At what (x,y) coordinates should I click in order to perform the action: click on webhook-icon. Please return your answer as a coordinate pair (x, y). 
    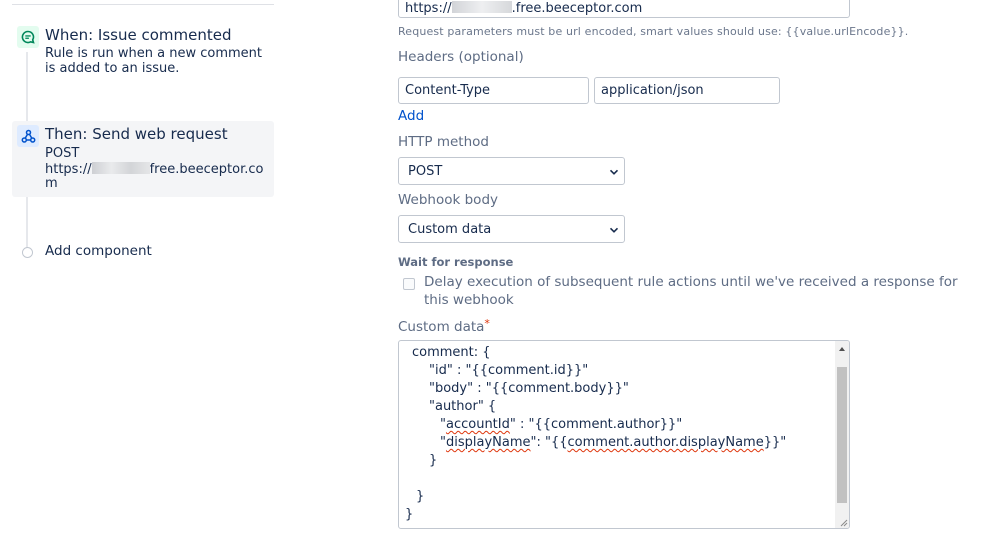
    Looking at the image, I should click on (28, 136).